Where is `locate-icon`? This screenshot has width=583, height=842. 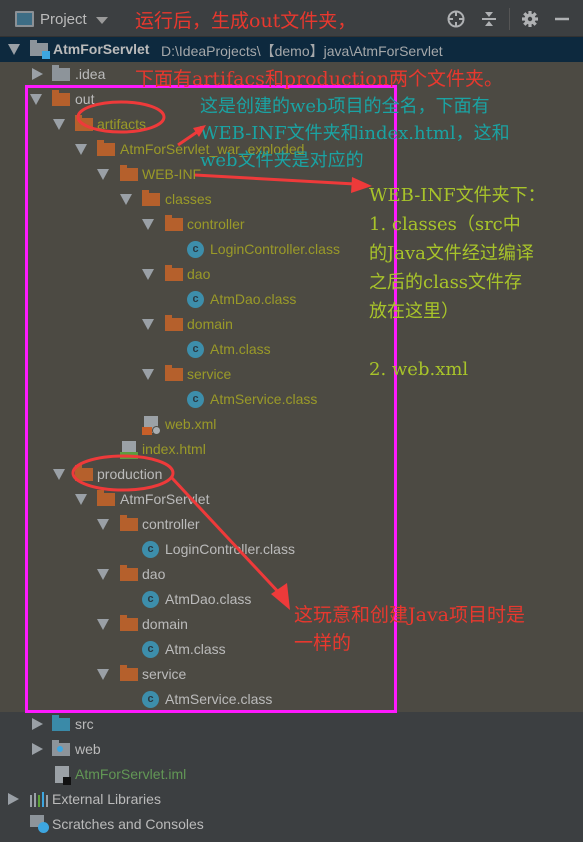 locate-icon is located at coordinates (456, 19).